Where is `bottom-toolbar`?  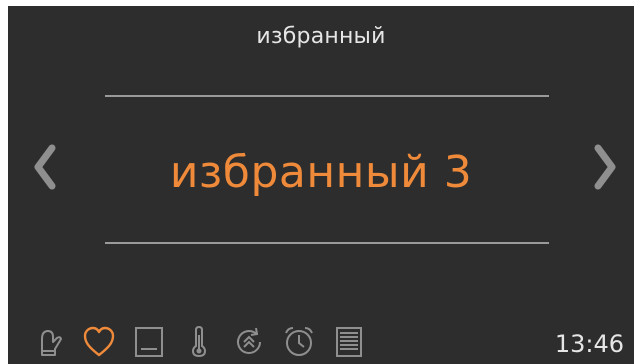 bottom-toolbar is located at coordinates (207, 342).